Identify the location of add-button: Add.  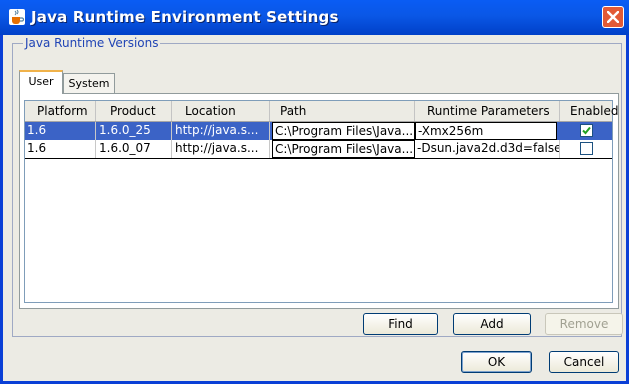
(492, 324).